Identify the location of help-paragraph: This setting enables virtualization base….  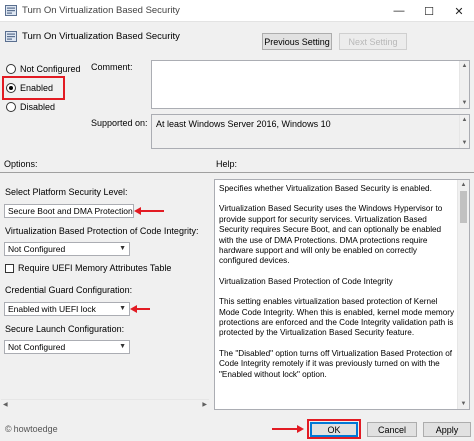
(337, 317).